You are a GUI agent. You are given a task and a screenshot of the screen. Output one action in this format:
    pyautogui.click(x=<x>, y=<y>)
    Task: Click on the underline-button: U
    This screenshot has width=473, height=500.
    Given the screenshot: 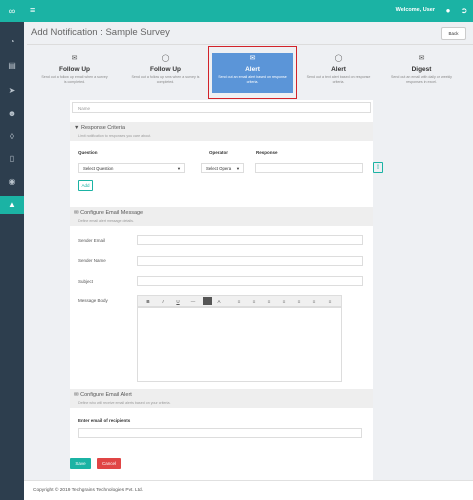 What is the action you would take?
    pyautogui.click(x=178, y=301)
    